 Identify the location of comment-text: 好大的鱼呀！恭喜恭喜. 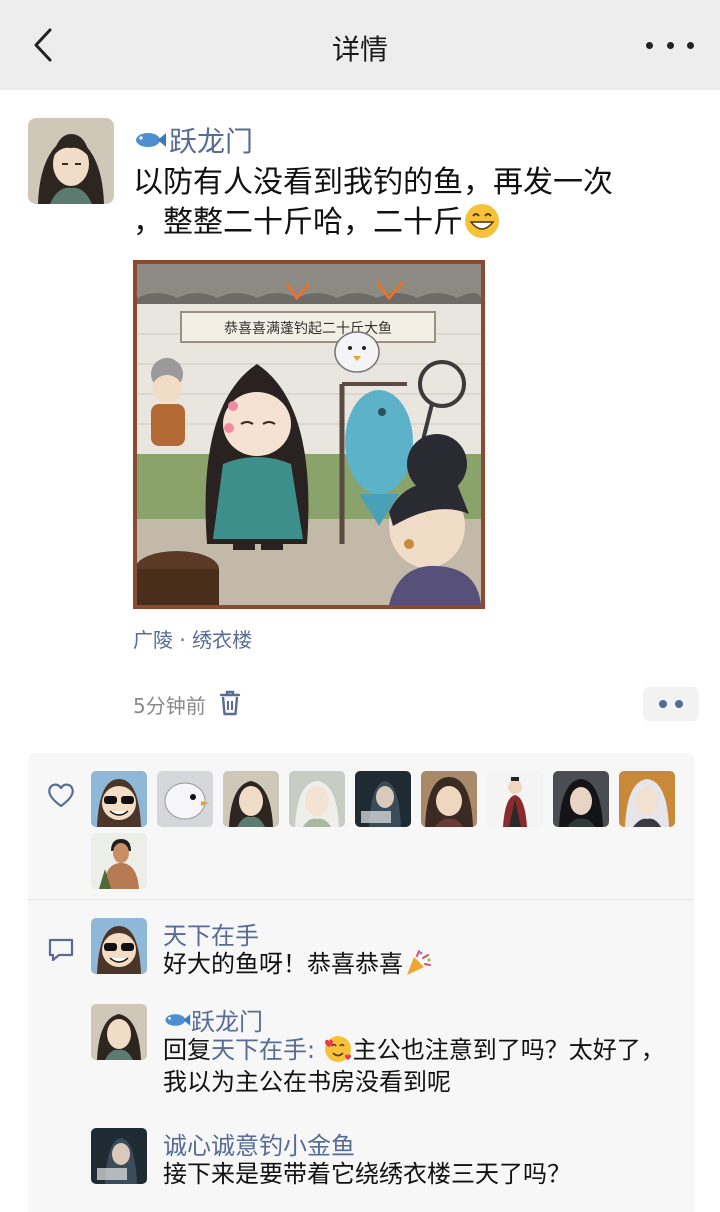
(420, 964).